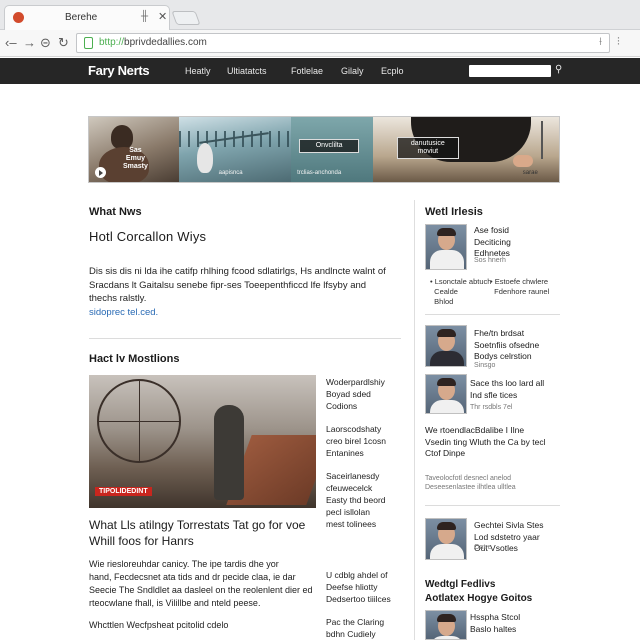  What do you see at coordinates (490, 260) in the screenshot?
I see `sidebar-item-1-meta: Sos hnerh` at bounding box center [490, 260].